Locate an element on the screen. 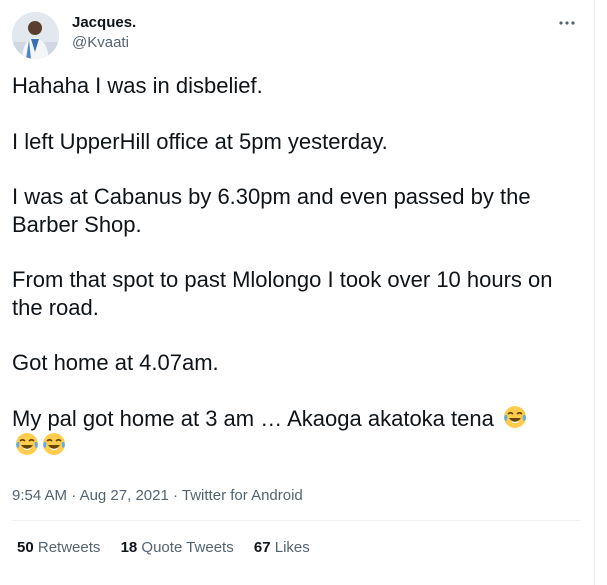  likes-count: 67 is located at coordinates (262, 547).